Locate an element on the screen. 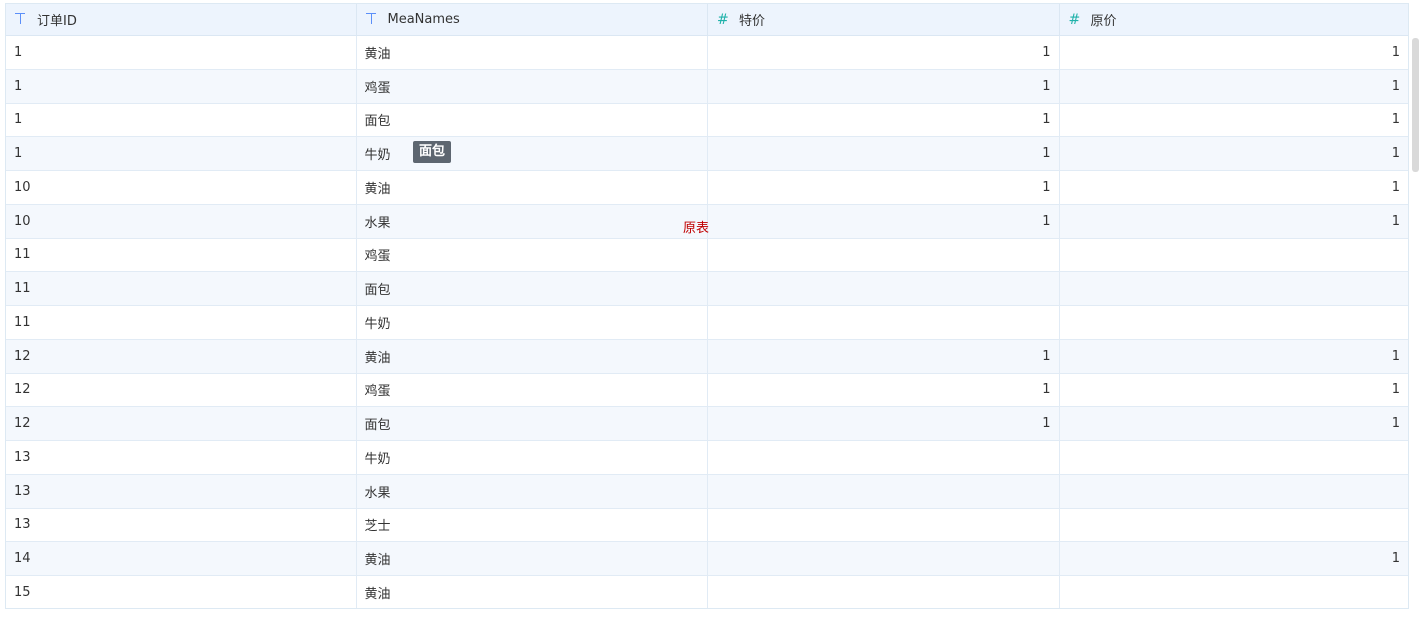 This screenshot has width=1425, height=624. table-row: 1 黄油 1 1 is located at coordinates (707, 53).